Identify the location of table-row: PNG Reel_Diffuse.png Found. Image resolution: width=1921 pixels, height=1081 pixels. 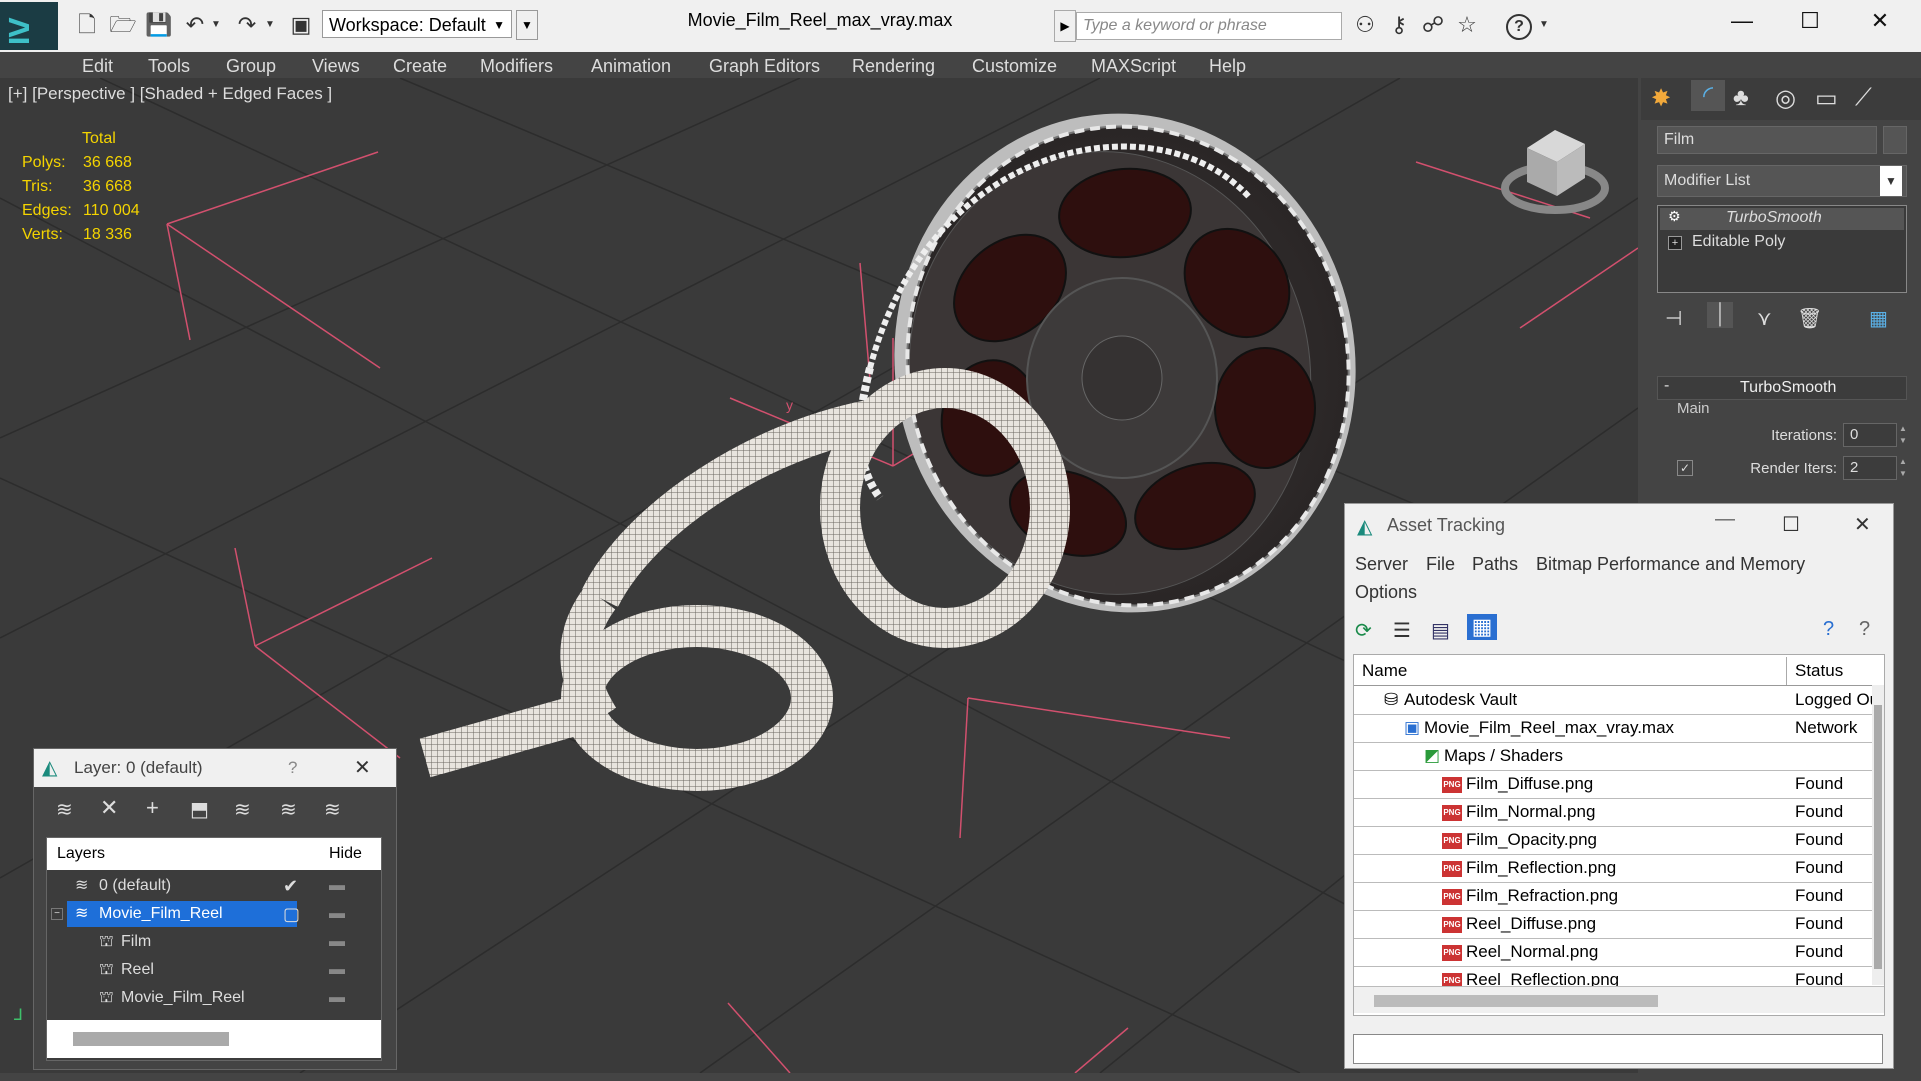
(1619, 924).